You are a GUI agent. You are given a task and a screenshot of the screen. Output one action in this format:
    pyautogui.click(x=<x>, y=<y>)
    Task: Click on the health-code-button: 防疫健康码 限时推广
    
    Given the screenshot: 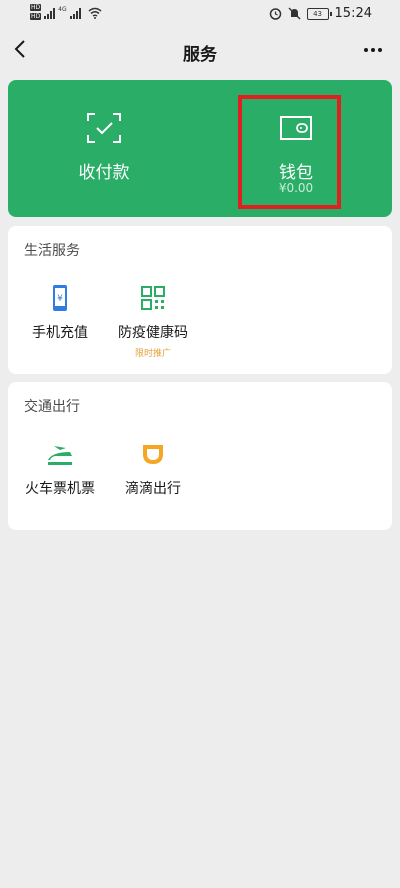 What is the action you would take?
    pyautogui.click(x=153, y=321)
    